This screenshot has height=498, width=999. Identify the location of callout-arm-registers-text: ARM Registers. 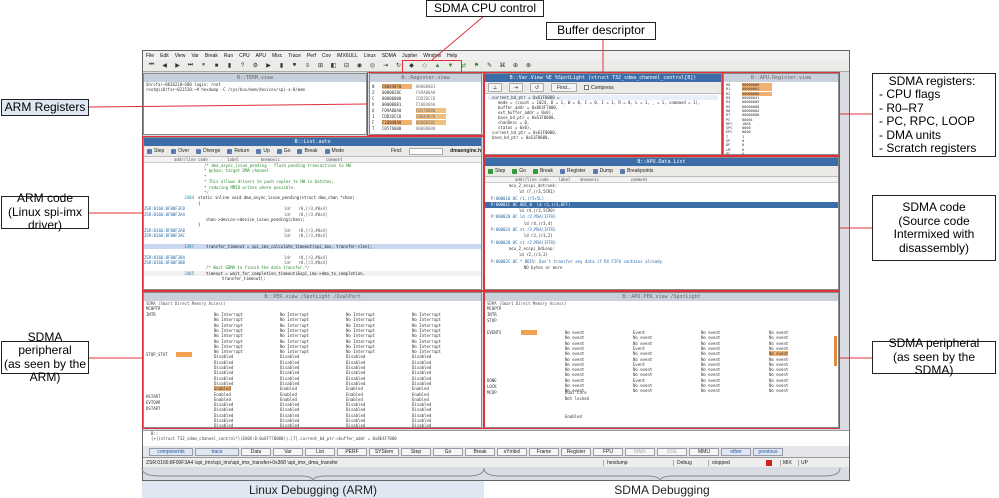
(45, 106).